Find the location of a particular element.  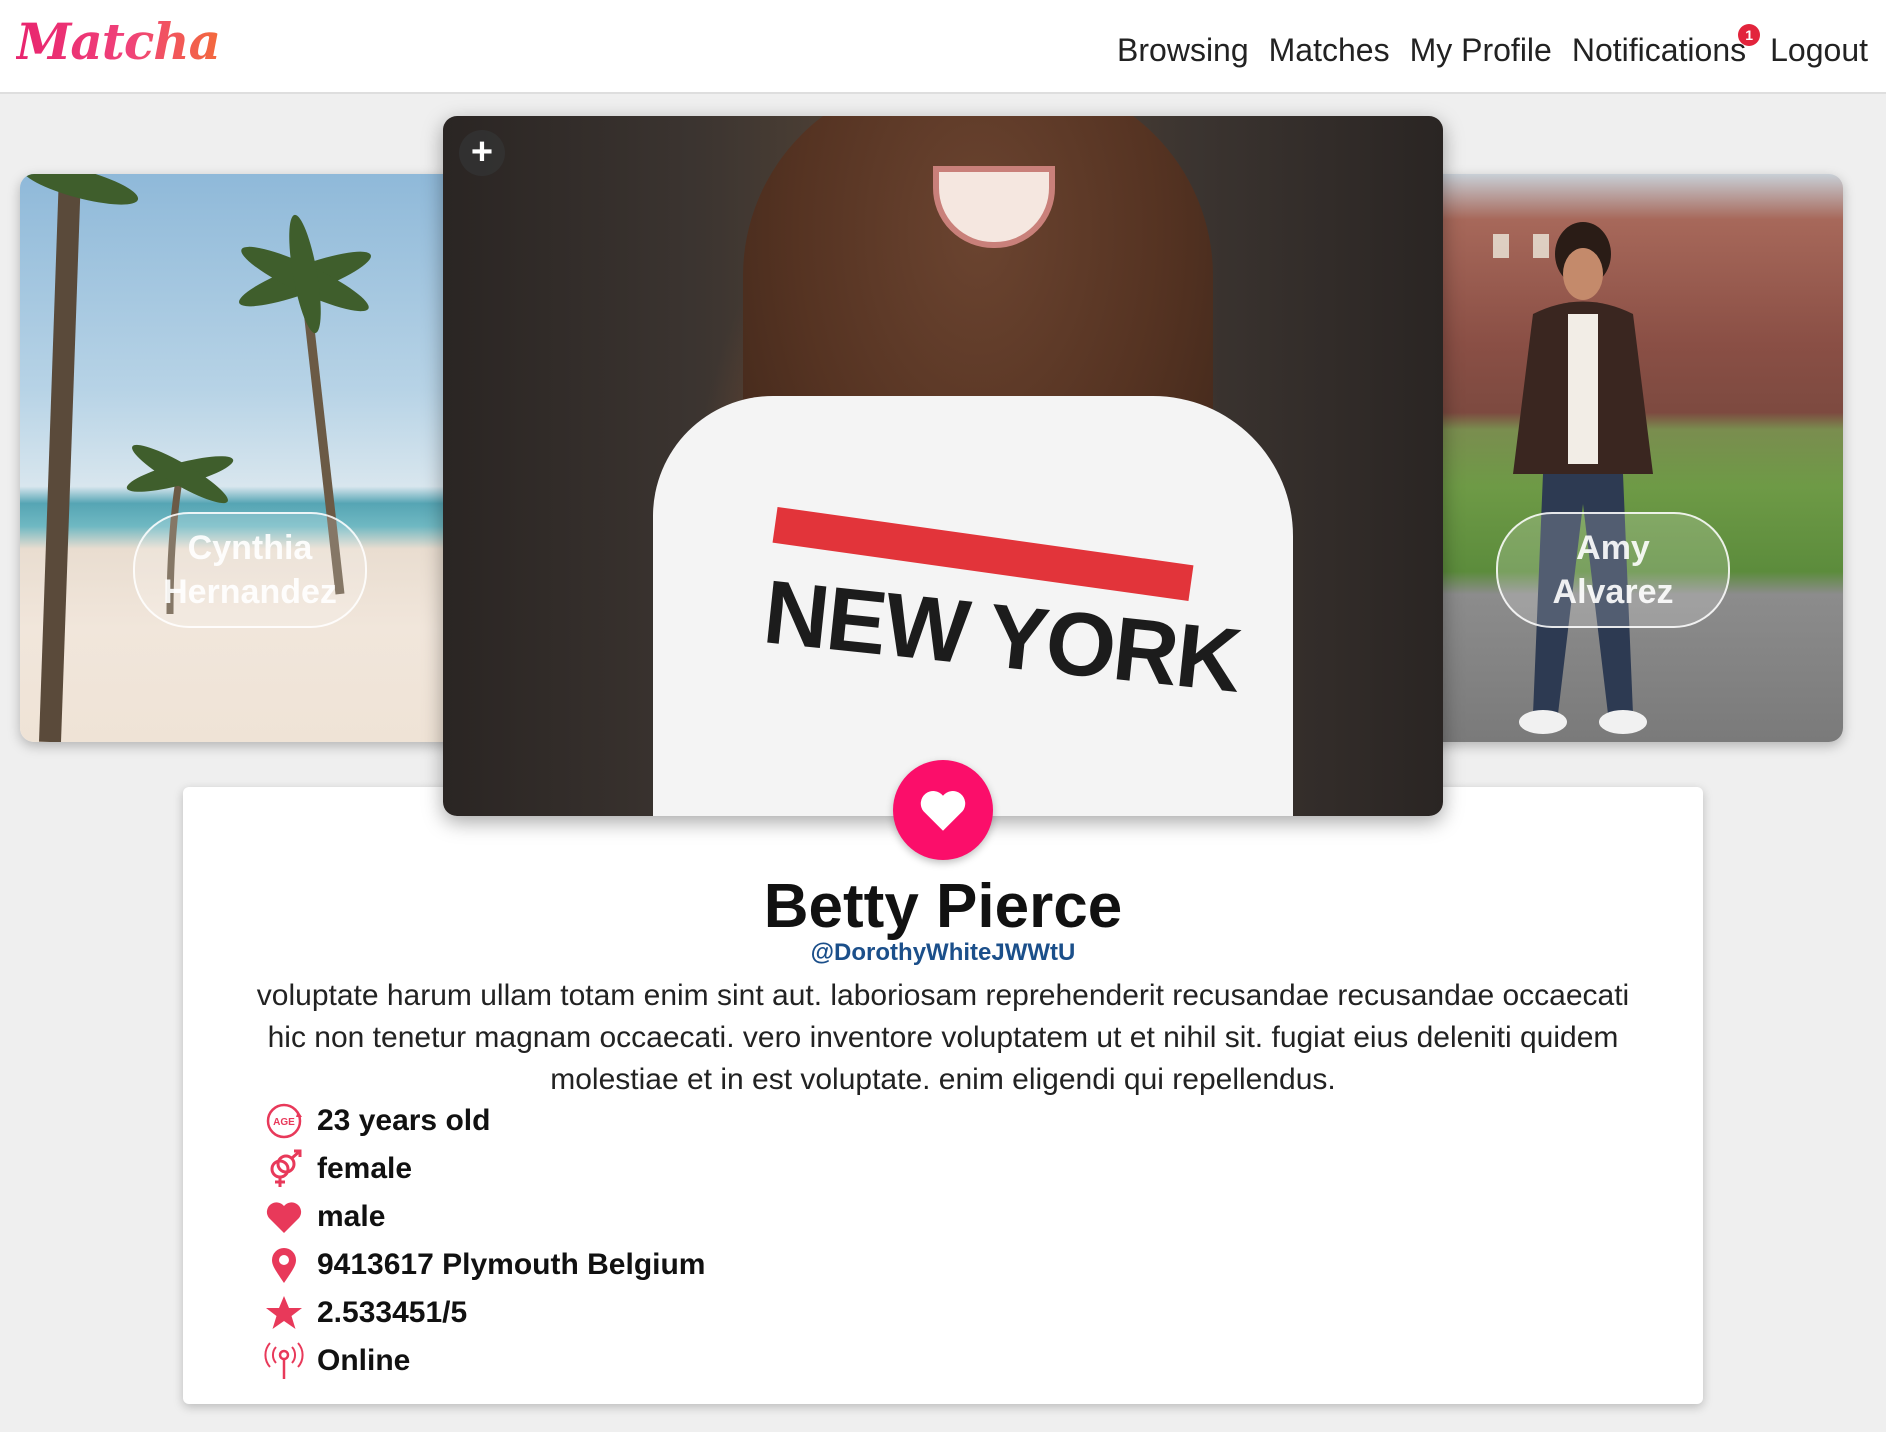

next-first-name: Amy is located at coordinates (1613, 548).